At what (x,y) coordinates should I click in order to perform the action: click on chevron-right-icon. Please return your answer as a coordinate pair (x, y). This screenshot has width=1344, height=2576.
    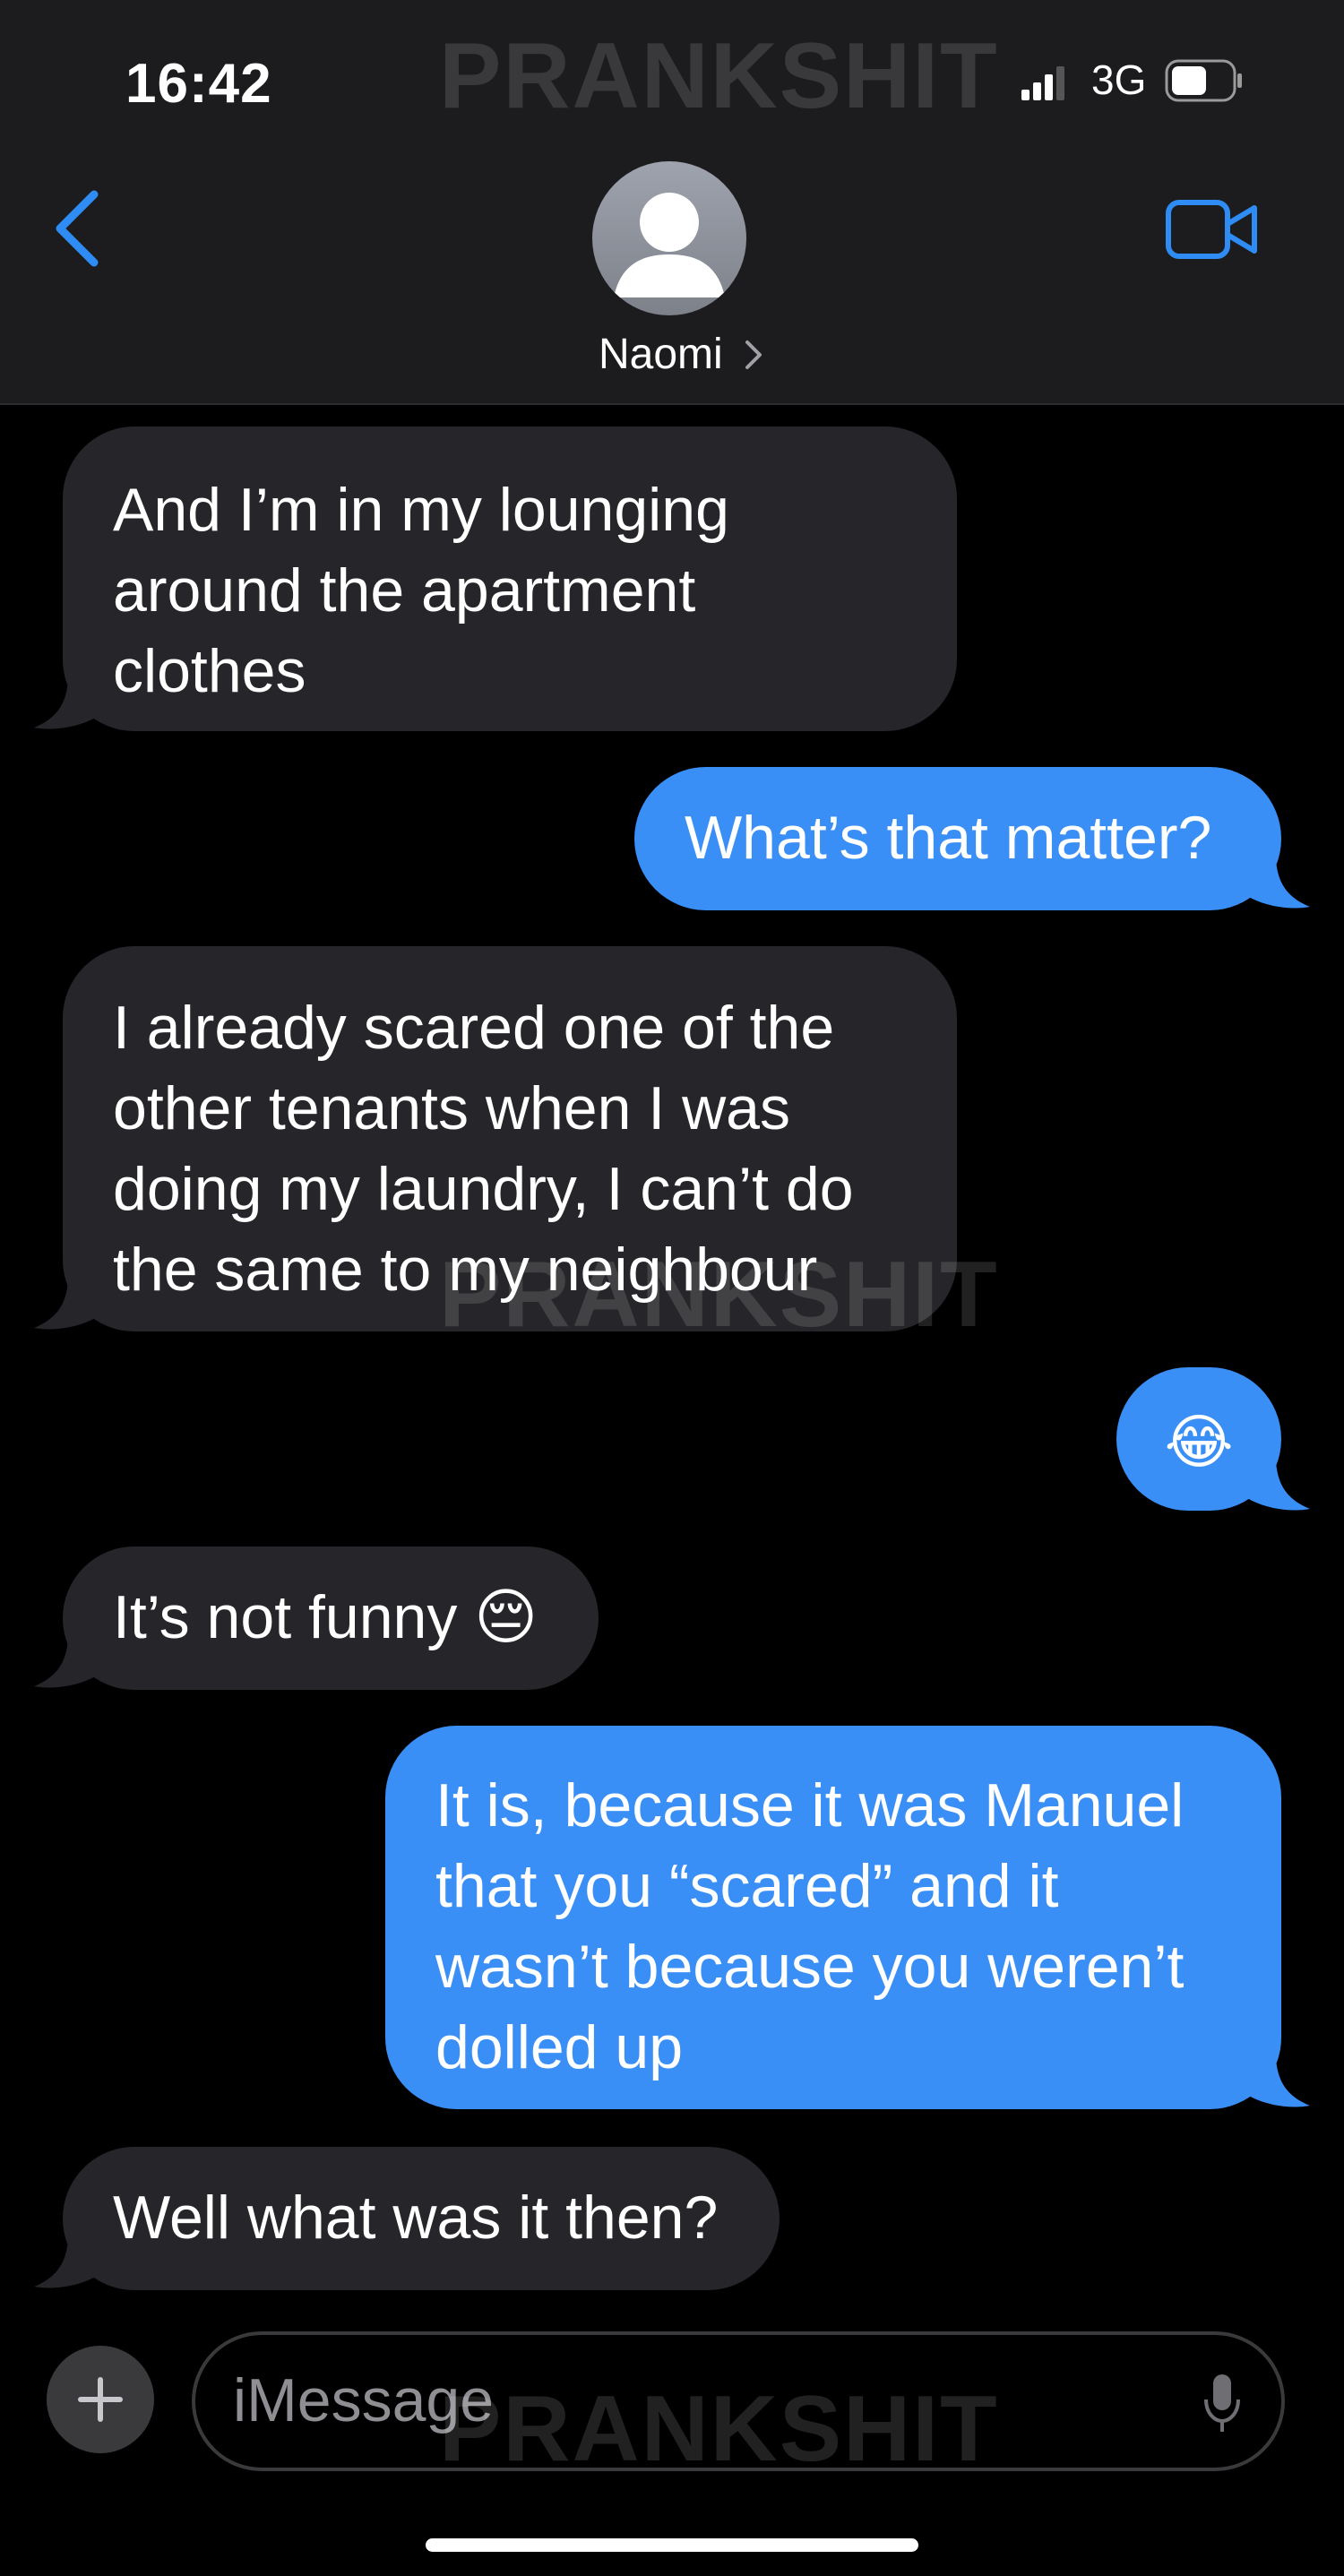
    Looking at the image, I should click on (753, 355).